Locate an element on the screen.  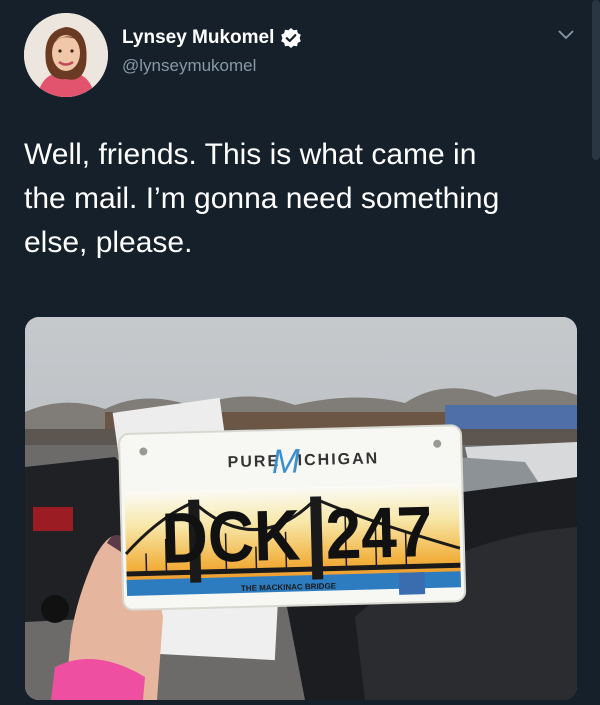
verified-badge-icon is located at coordinates (291, 38).